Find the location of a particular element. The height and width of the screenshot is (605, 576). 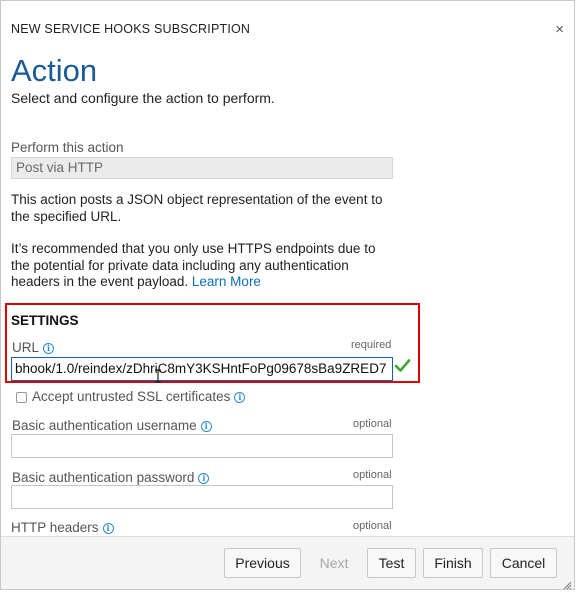

dialog-footer: Previous Next Test Finish Cancel is located at coordinates (287, 563).